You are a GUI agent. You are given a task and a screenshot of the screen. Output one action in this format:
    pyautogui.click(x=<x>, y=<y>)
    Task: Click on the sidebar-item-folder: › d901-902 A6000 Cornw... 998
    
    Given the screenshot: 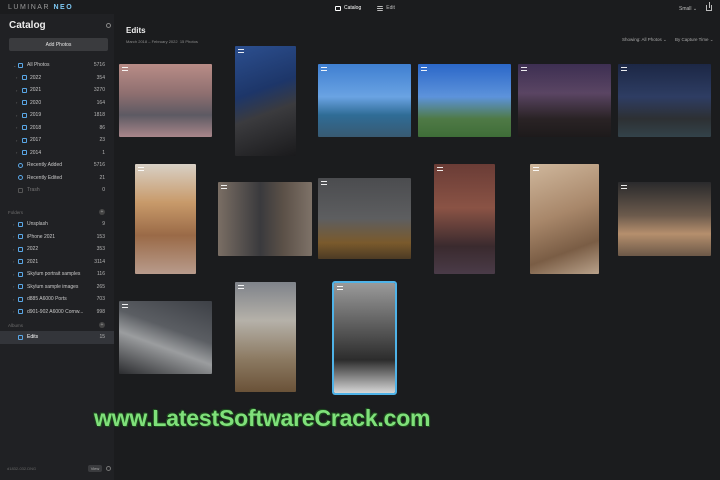 What is the action you would take?
    pyautogui.click(x=57, y=312)
    